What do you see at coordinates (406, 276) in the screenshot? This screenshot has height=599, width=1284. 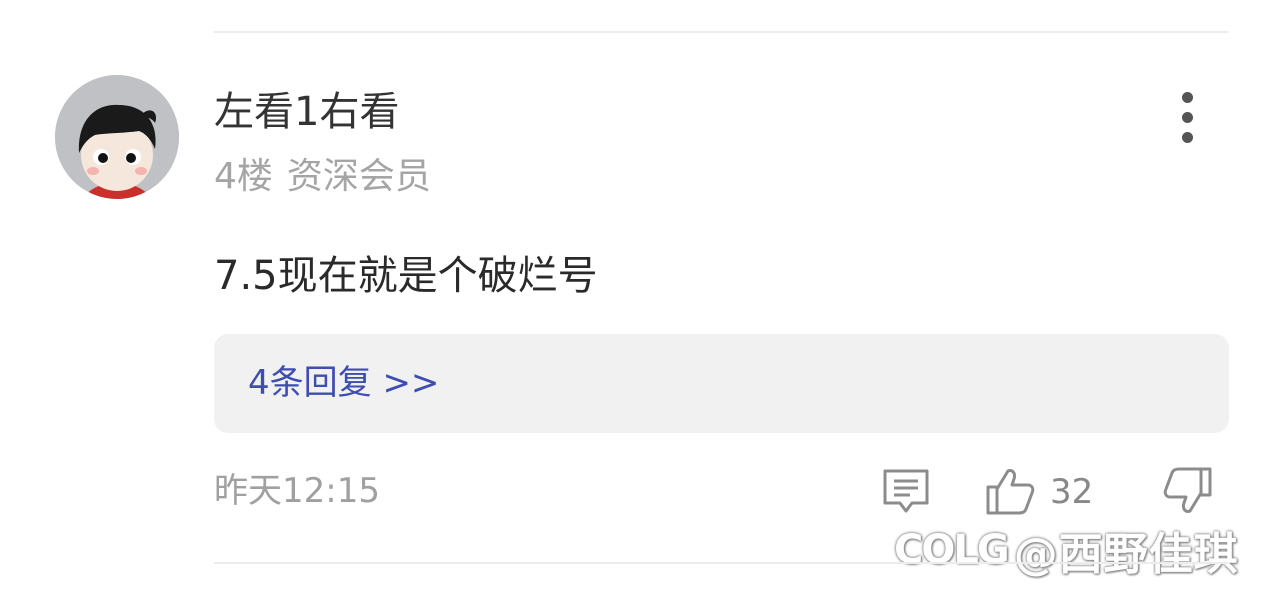 I see `comment-text: 7.5现在就是个破烂号` at bounding box center [406, 276].